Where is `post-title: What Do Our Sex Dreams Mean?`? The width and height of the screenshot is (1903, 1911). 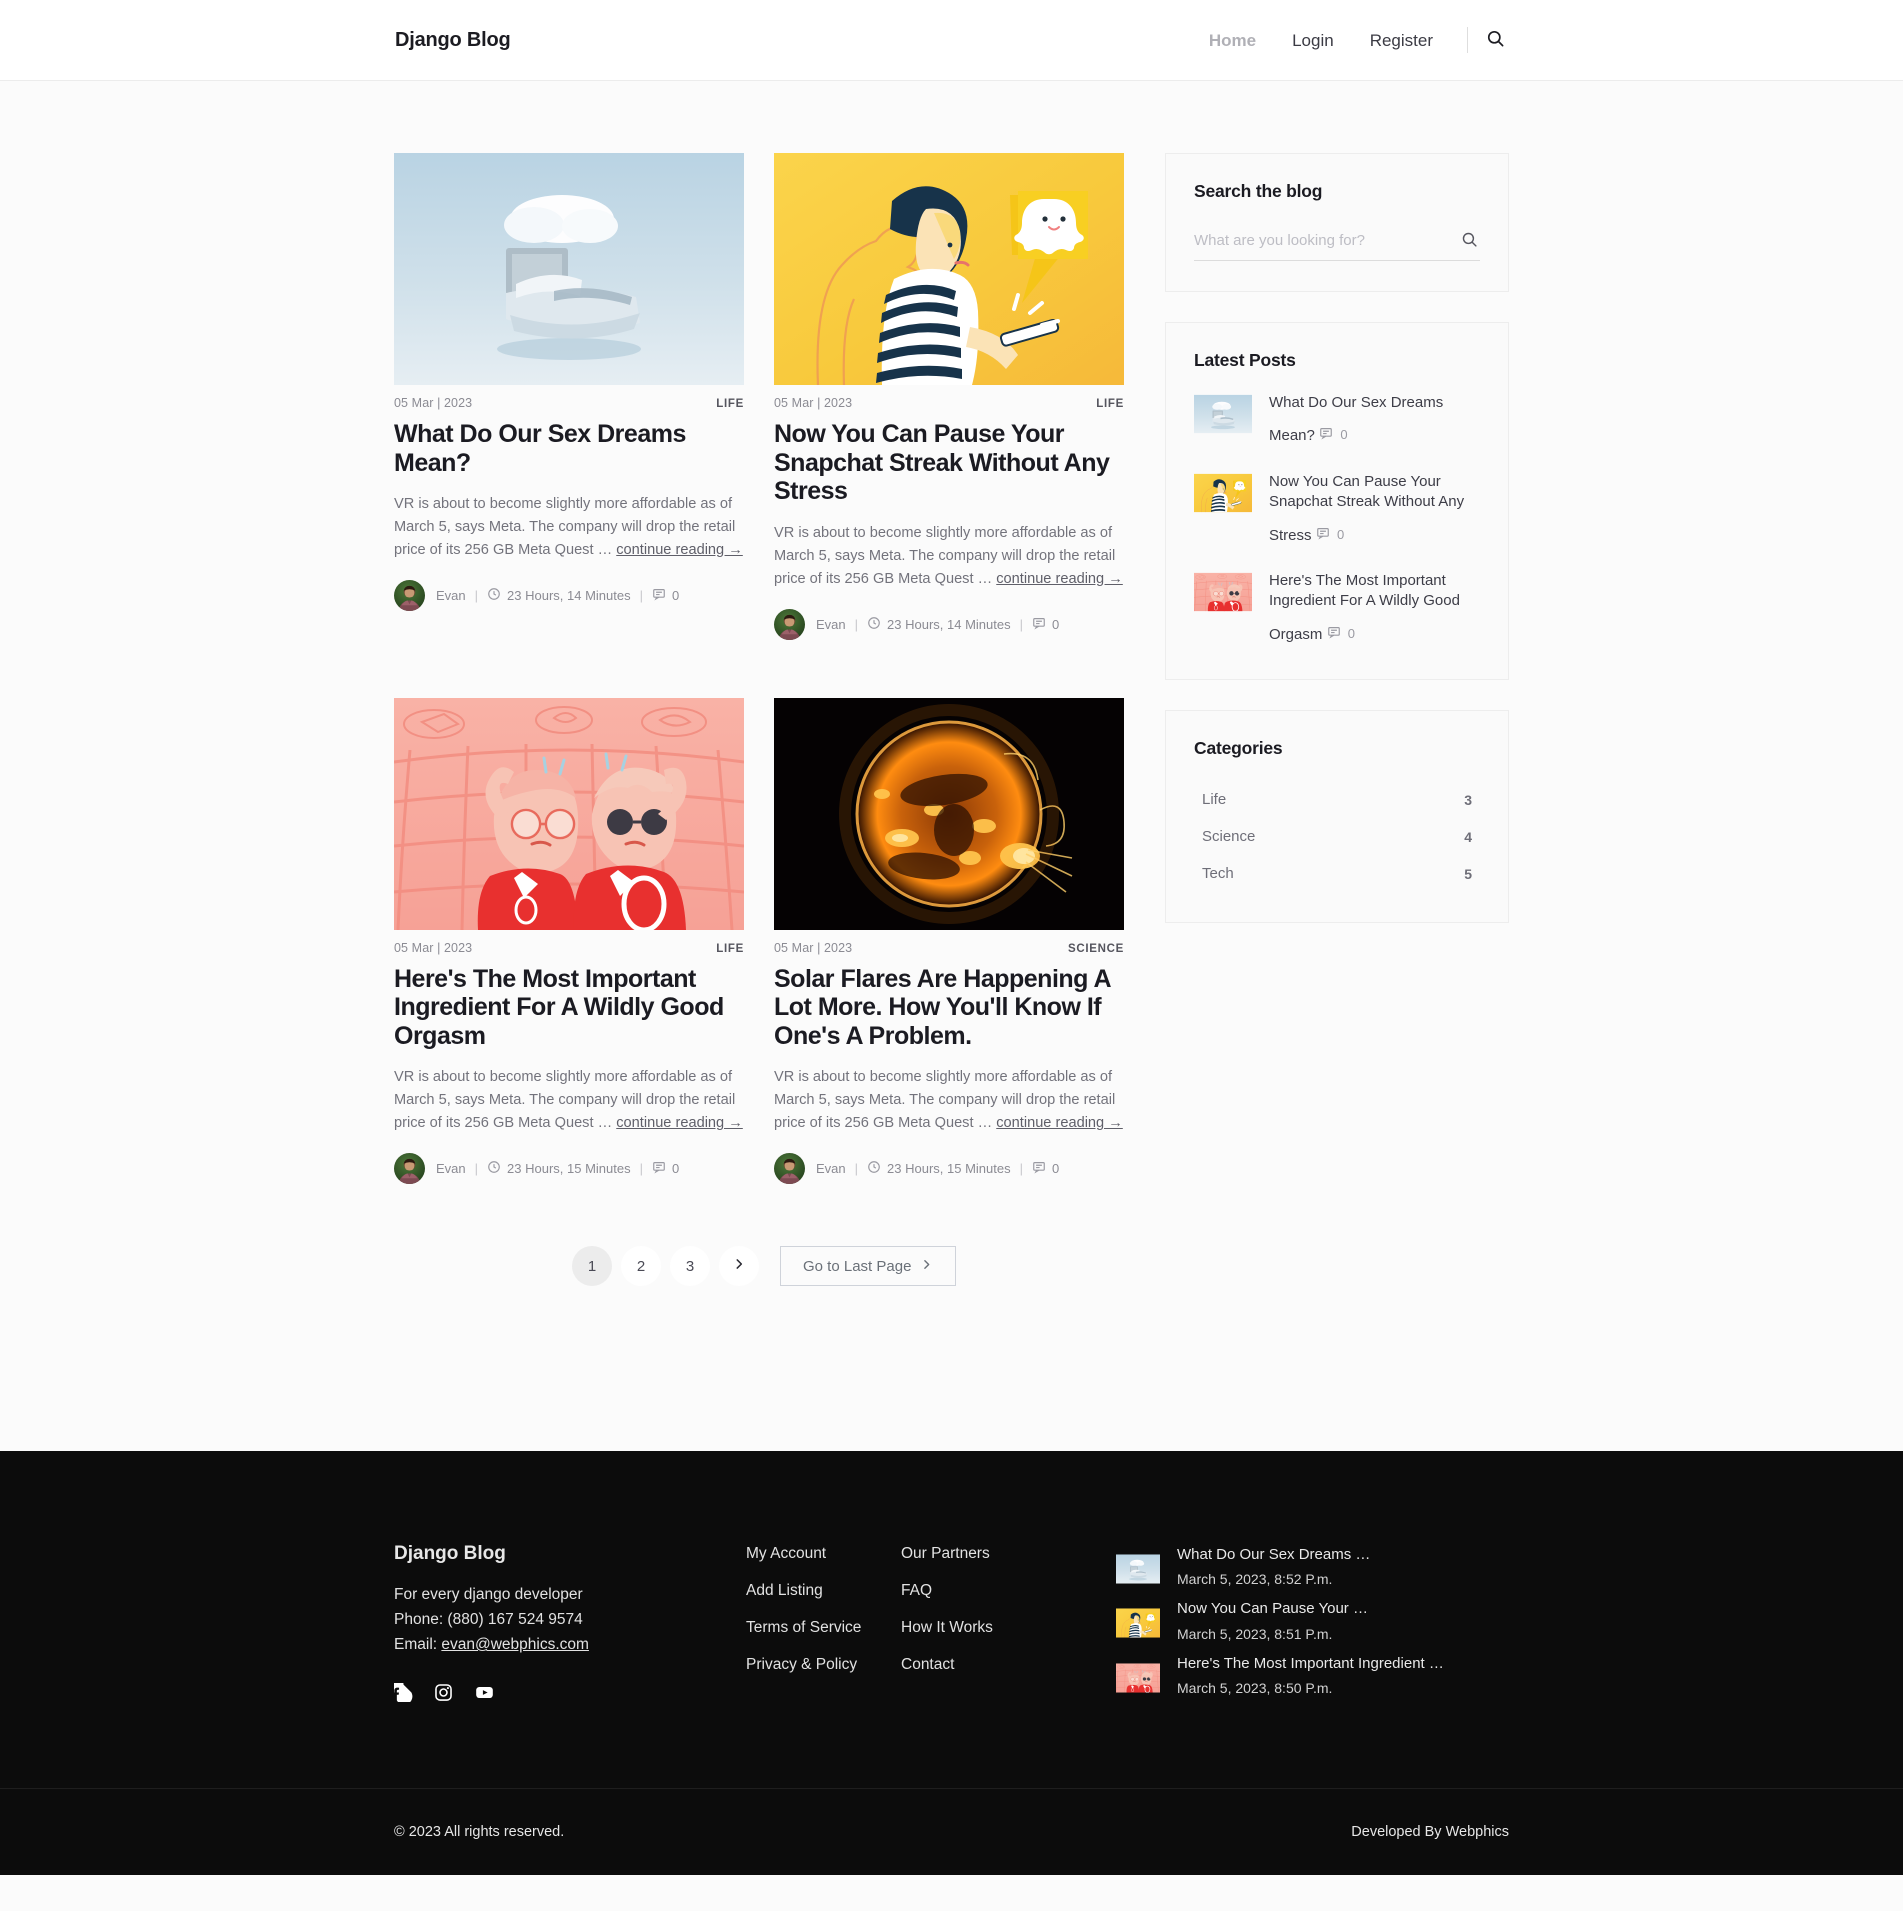
post-title: What Do Our Sex Dreams Mean? is located at coordinates (569, 448).